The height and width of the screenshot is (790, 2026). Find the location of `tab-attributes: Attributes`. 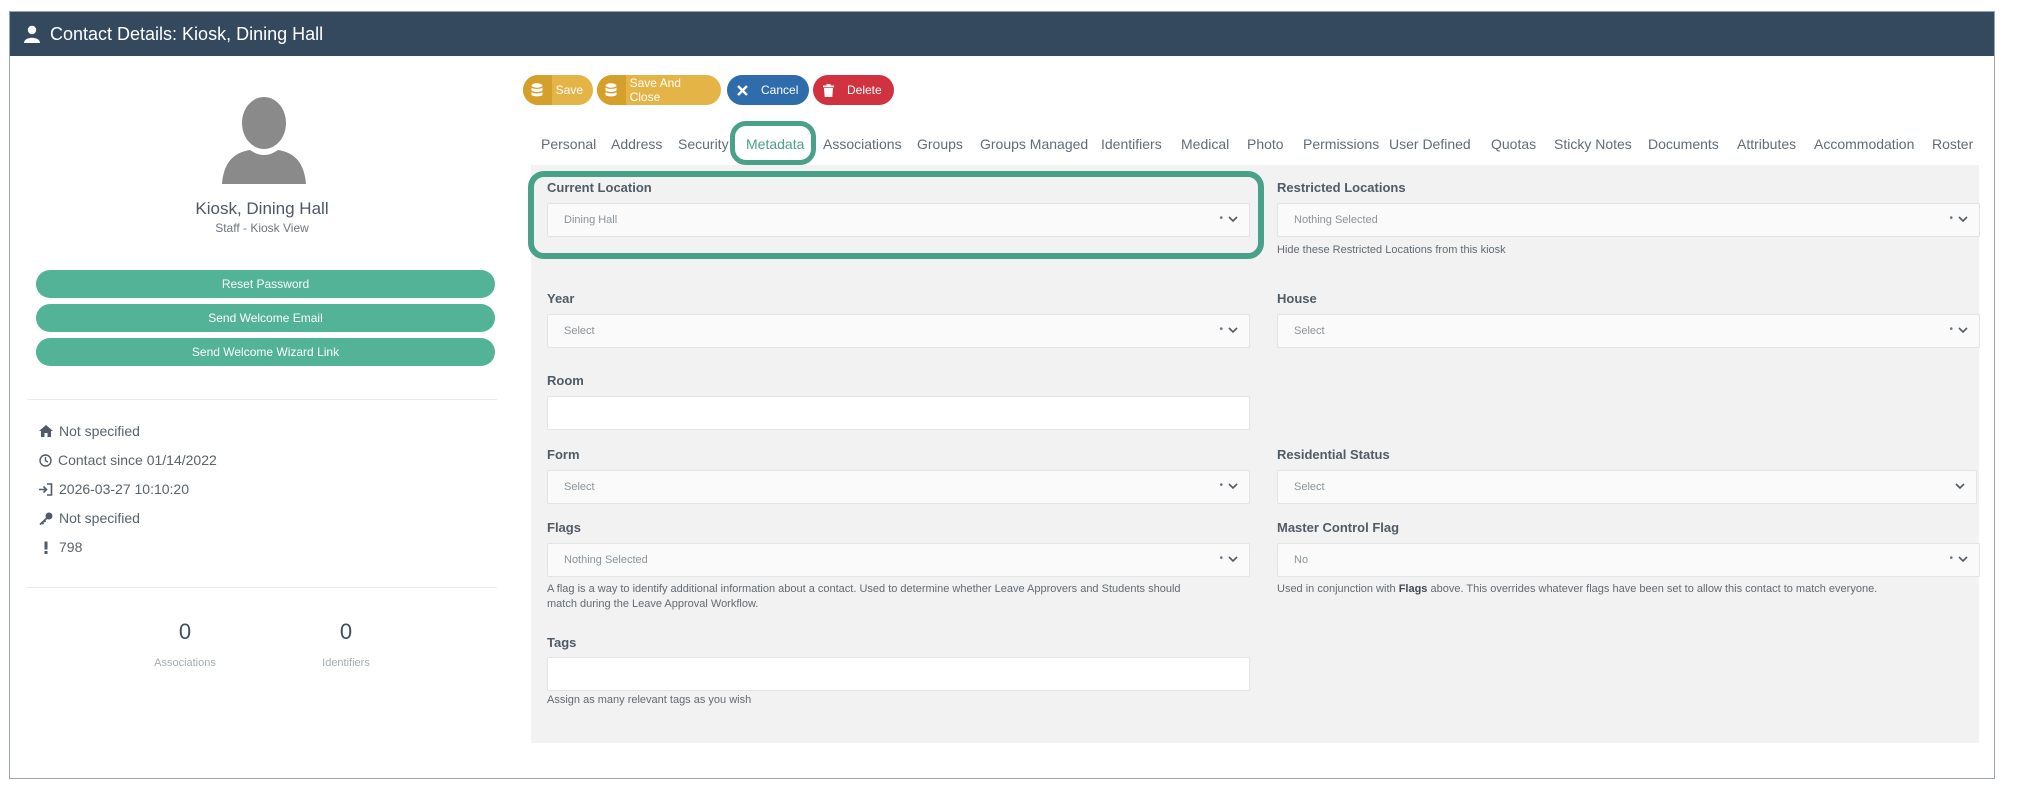

tab-attributes: Attributes is located at coordinates (1766, 144).